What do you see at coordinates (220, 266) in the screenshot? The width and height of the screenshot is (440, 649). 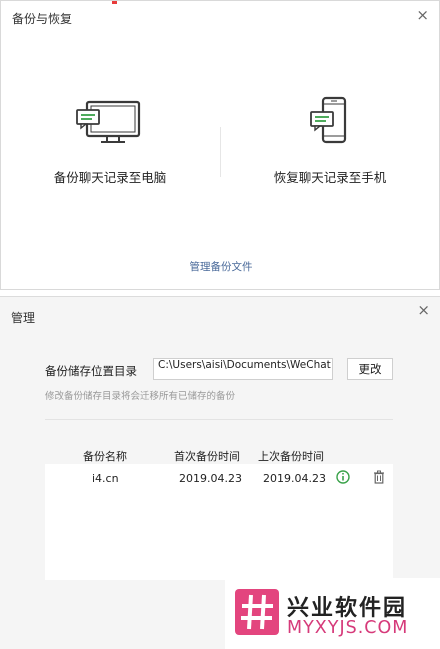 I see `manage-backup-files-link: 管理备份文件` at bounding box center [220, 266].